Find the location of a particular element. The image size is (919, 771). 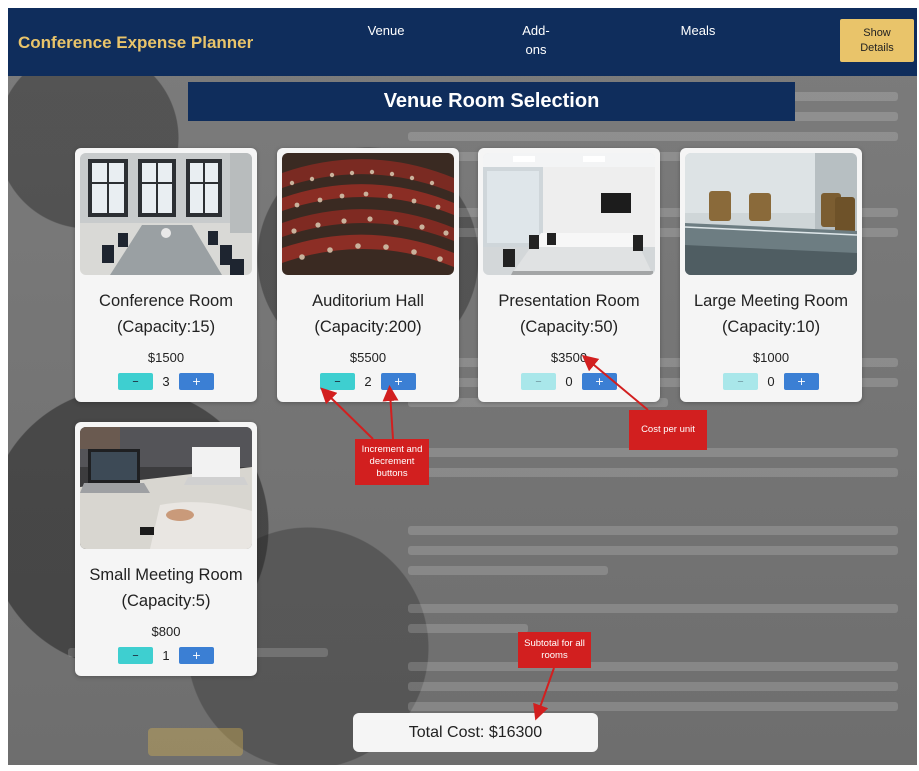

section-title: Venue Room Selection is located at coordinates (491, 101).